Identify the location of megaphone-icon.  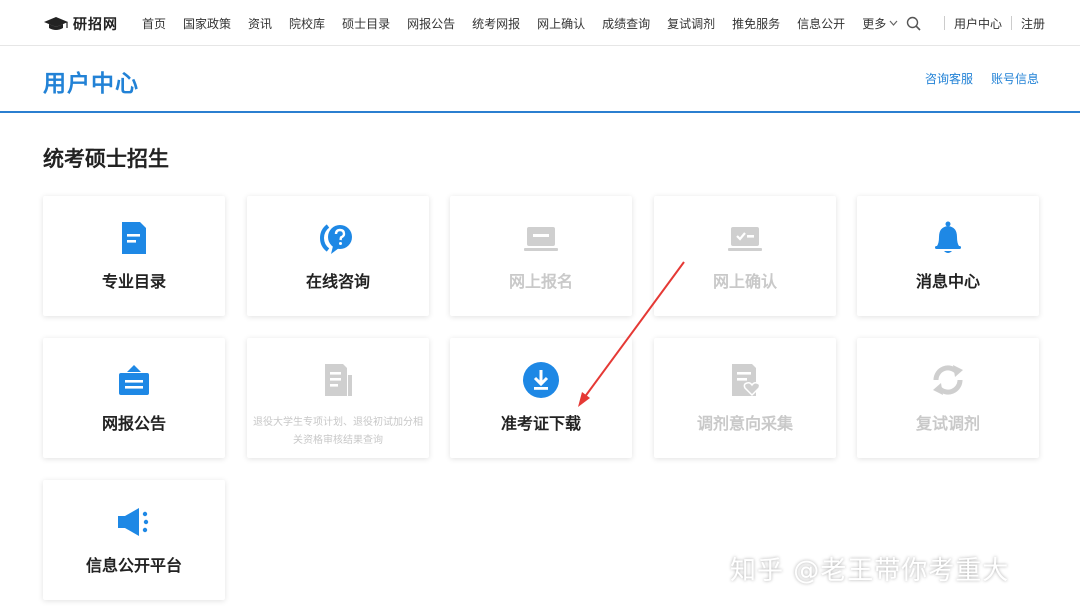
(133, 522).